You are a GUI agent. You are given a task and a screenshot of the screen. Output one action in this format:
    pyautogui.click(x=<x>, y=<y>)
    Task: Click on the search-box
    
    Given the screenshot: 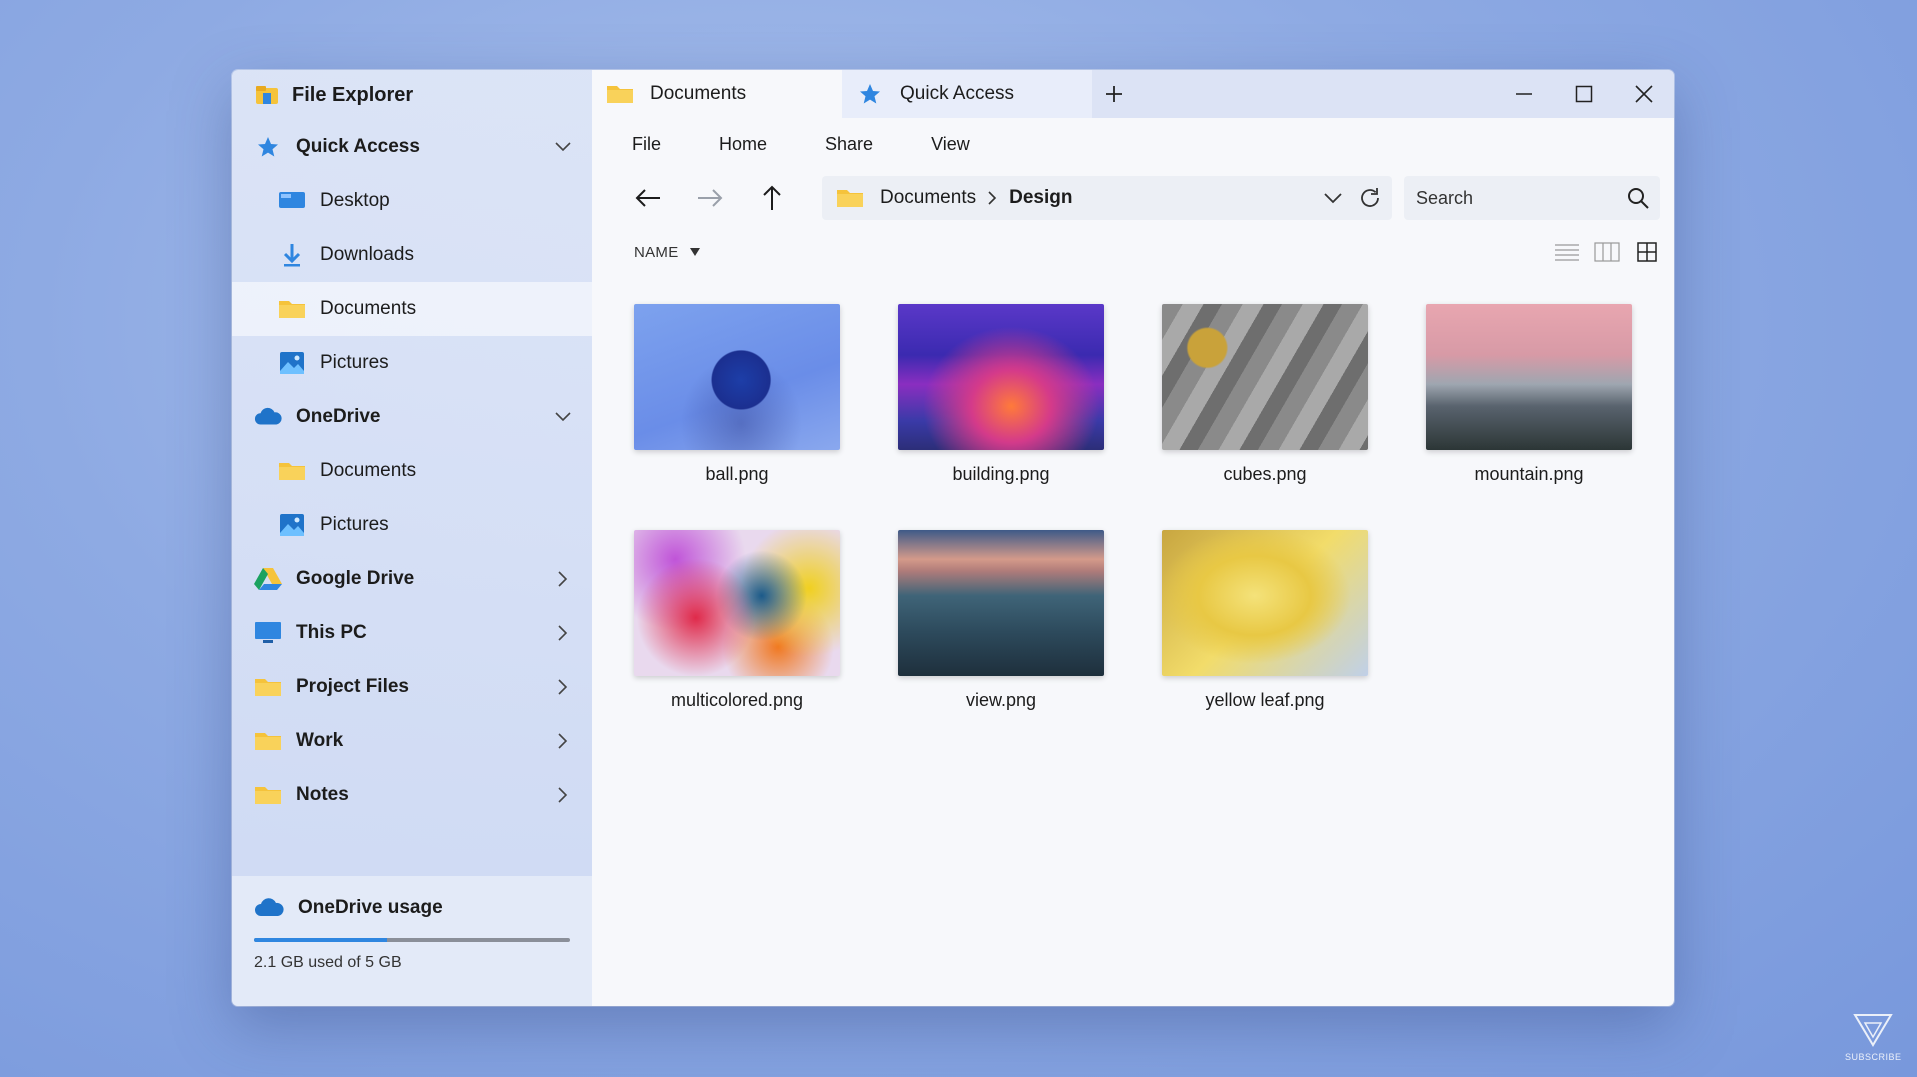 What is the action you would take?
    pyautogui.click(x=1532, y=198)
    